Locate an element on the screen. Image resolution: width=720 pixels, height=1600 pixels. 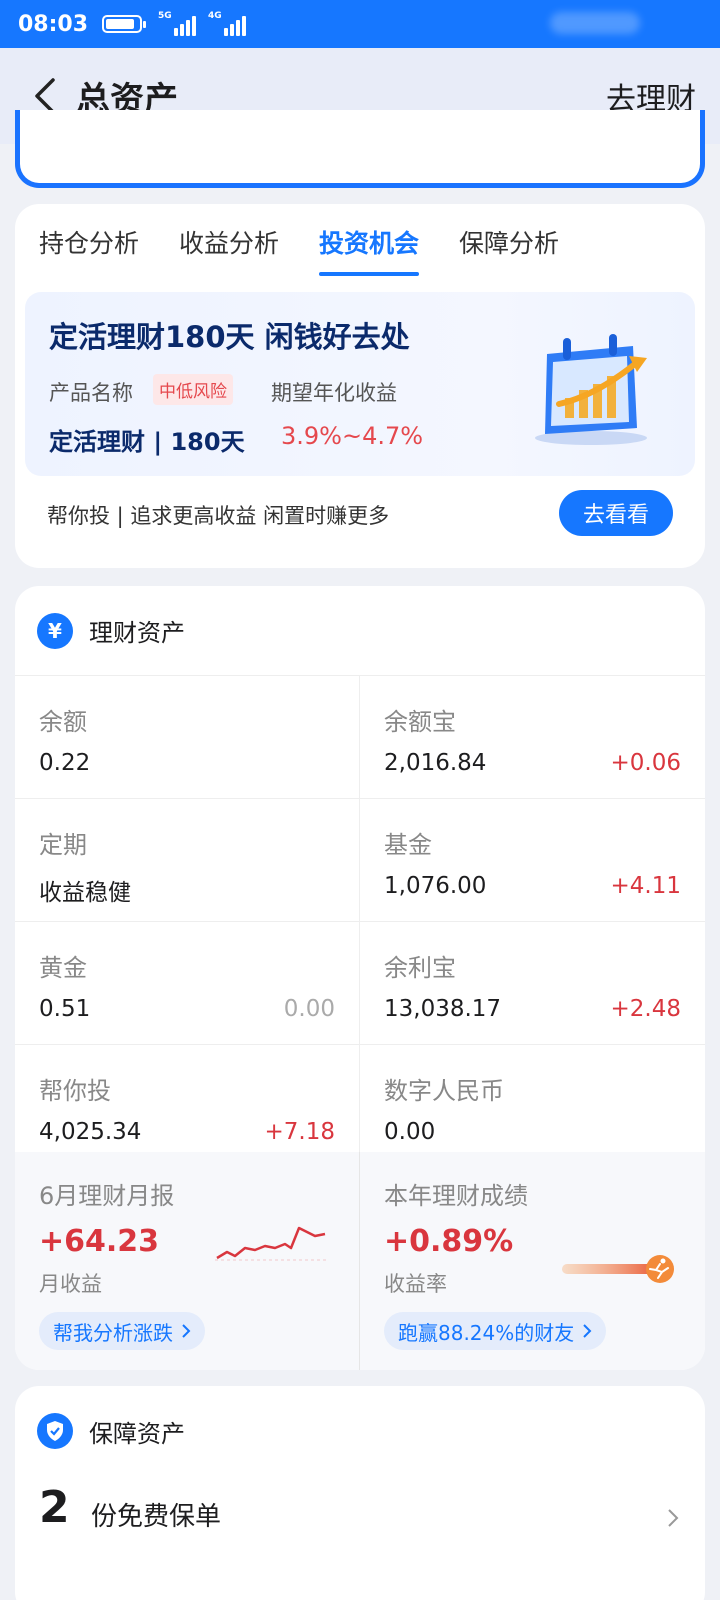
product-name: 定活理财 | 180天 is located at coordinates (147, 442).